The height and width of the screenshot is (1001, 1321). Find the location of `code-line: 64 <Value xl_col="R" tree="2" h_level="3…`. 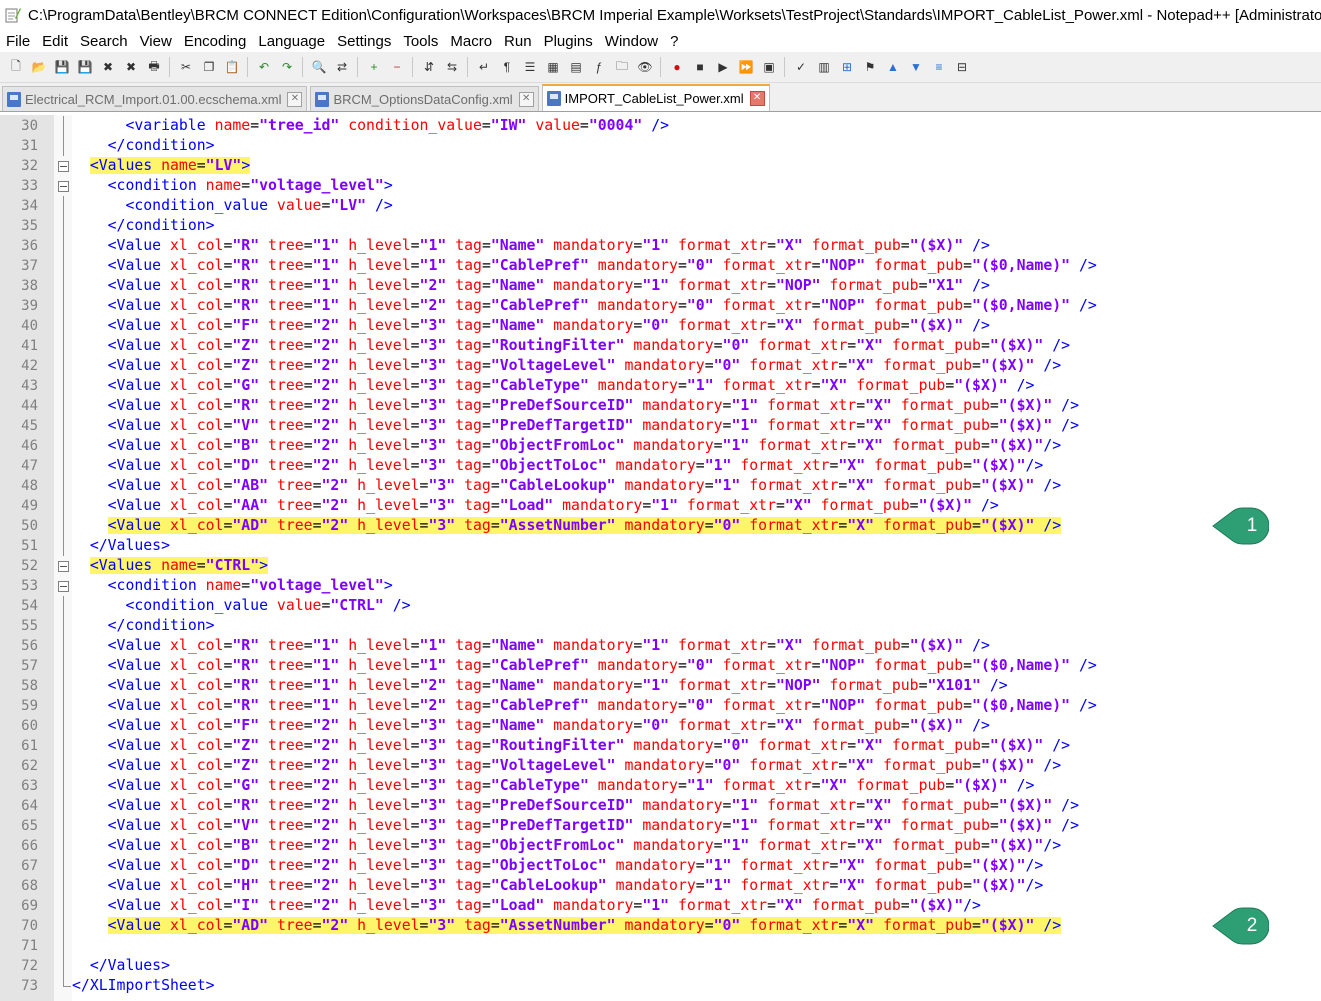

code-line: 64 <Value xl_col="R" tree="2" h_level="3… is located at coordinates (660, 806).